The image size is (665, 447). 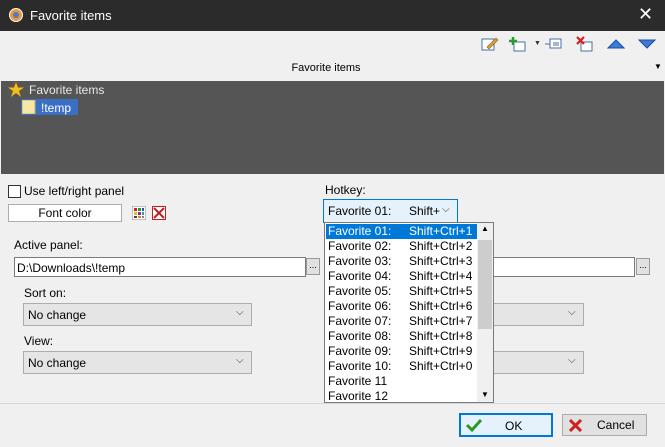 What do you see at coordinates (441, 336) in the screenshot?
I see `hotkey-option-key: Shift+Ctrl+8` at bounding box center [441, 336].